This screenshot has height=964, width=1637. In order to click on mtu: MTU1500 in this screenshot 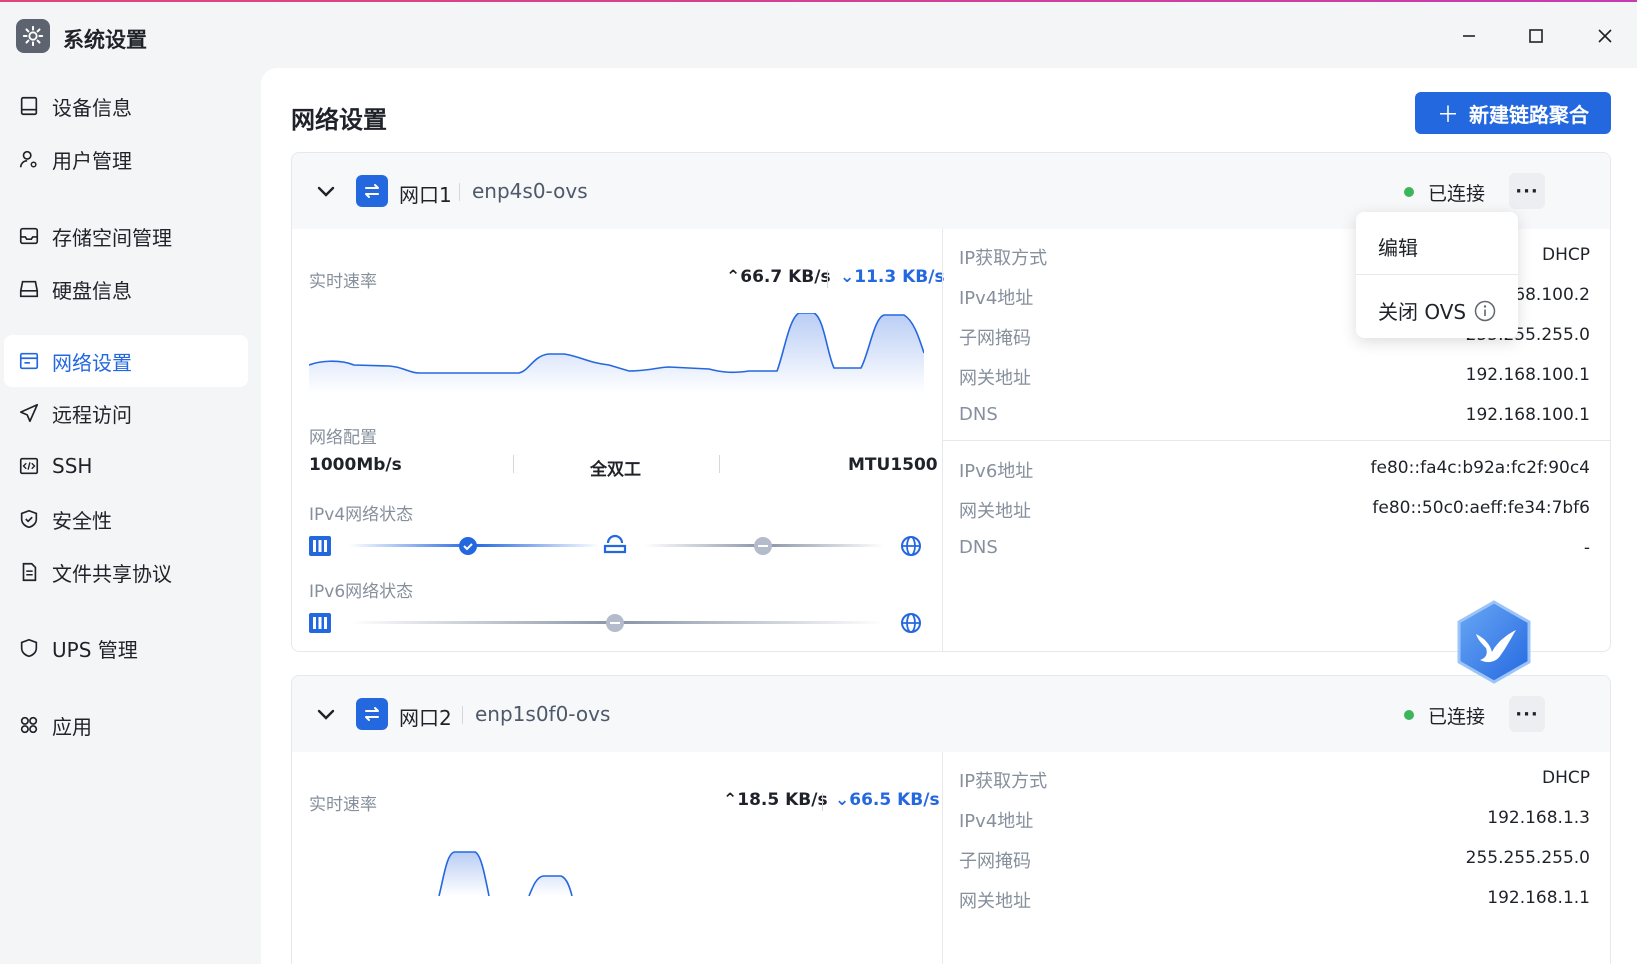, I will do `click(893, 465)`.